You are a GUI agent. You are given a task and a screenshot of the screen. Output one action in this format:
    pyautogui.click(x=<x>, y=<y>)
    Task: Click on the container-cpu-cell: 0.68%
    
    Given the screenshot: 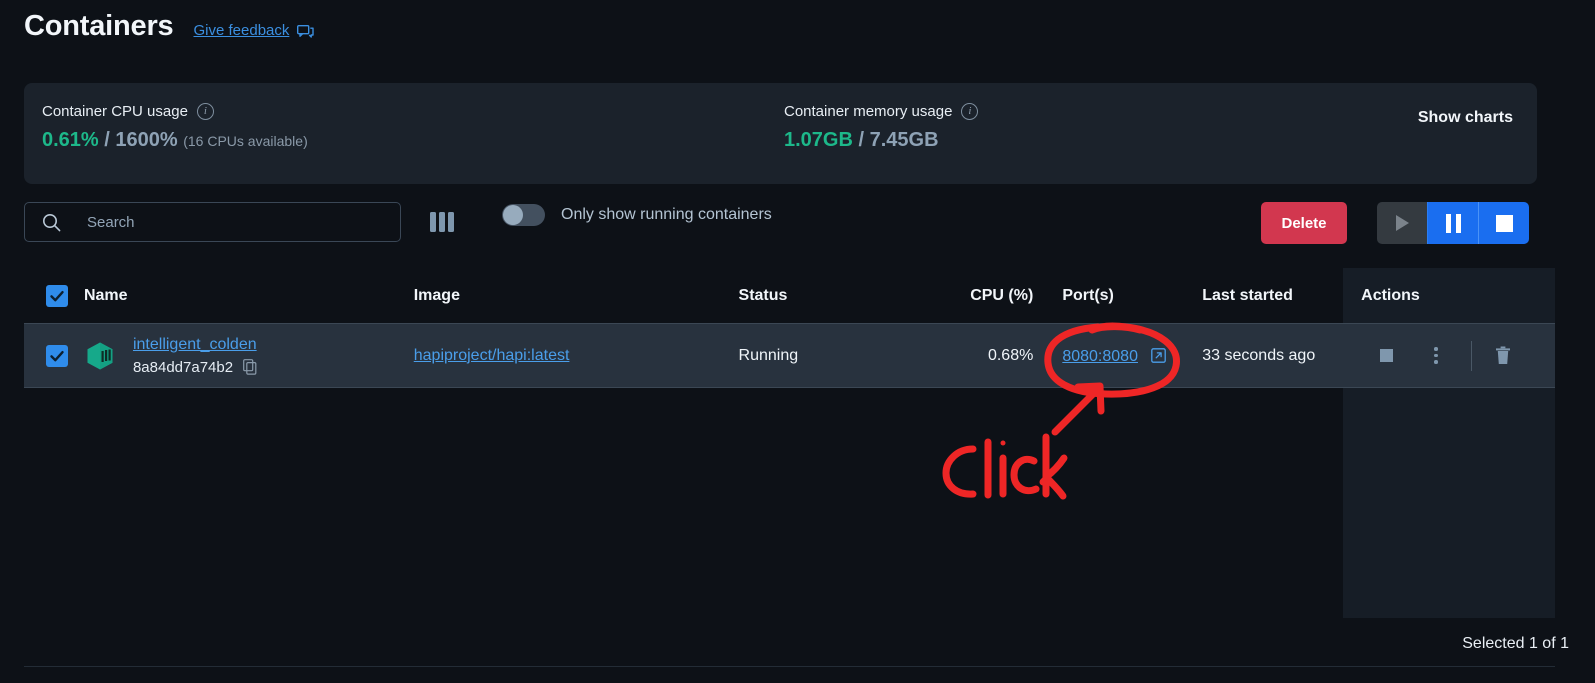 What is the action you would take?
    pyautogui.click(x=978, y=356)
    